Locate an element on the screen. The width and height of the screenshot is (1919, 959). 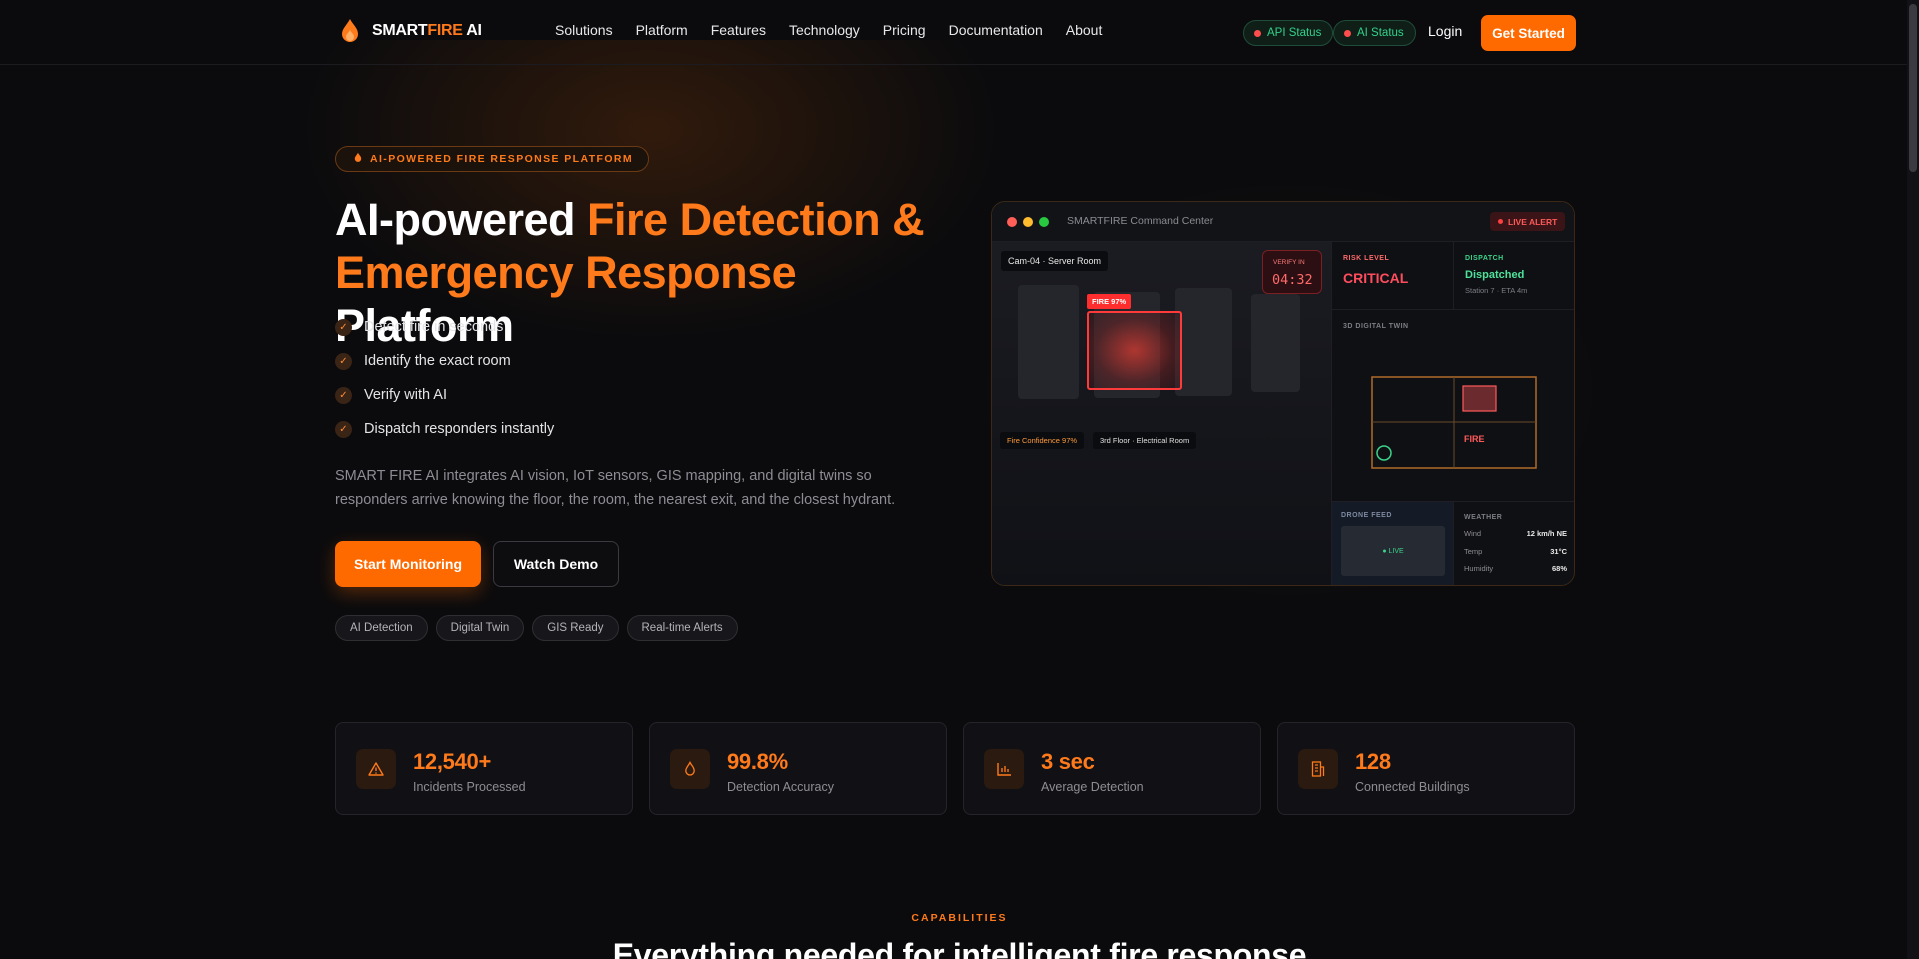
tag-ai-detection: AI Detection is located at coordinates (381, 628).